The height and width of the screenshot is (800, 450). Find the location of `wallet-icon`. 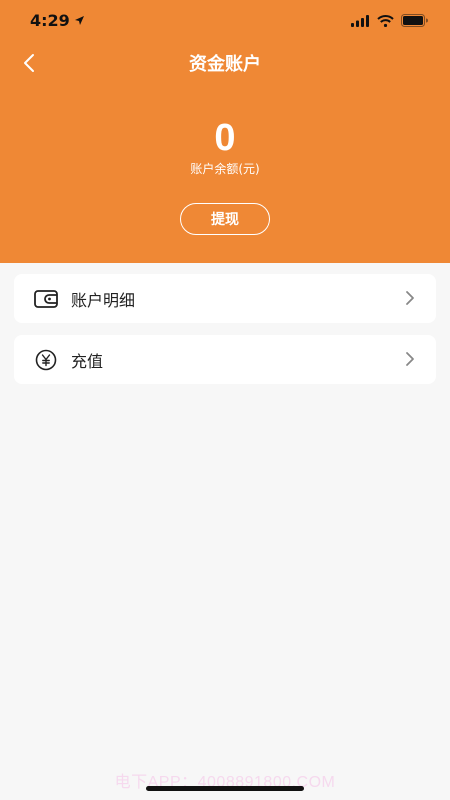

wallet-icon is located at coordinates (46, 299).